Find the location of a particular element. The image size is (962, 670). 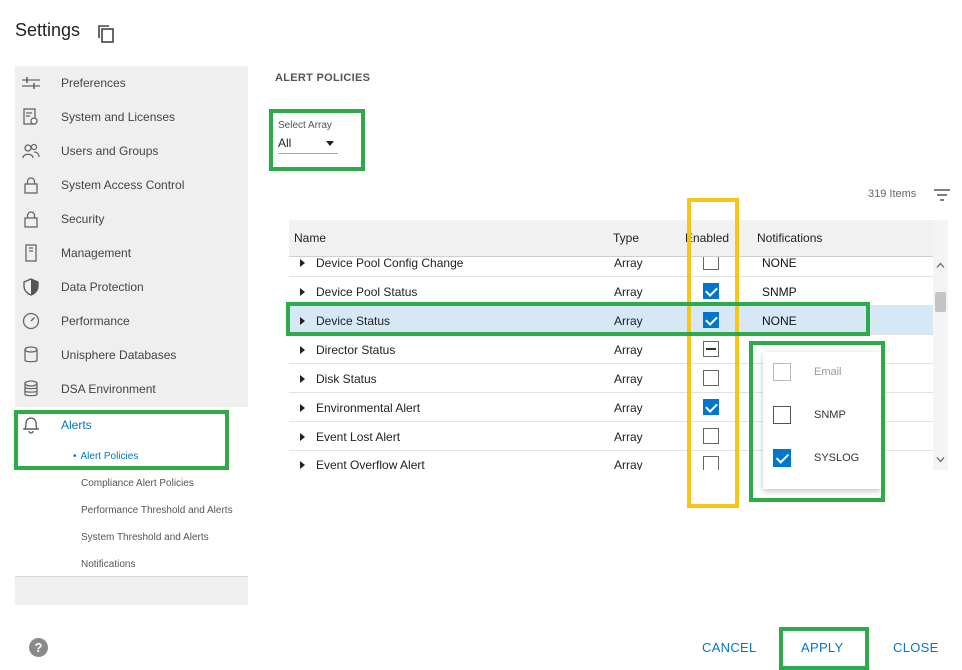

select-array-dropdown: Select Array All is located at coordinates (308, 137).